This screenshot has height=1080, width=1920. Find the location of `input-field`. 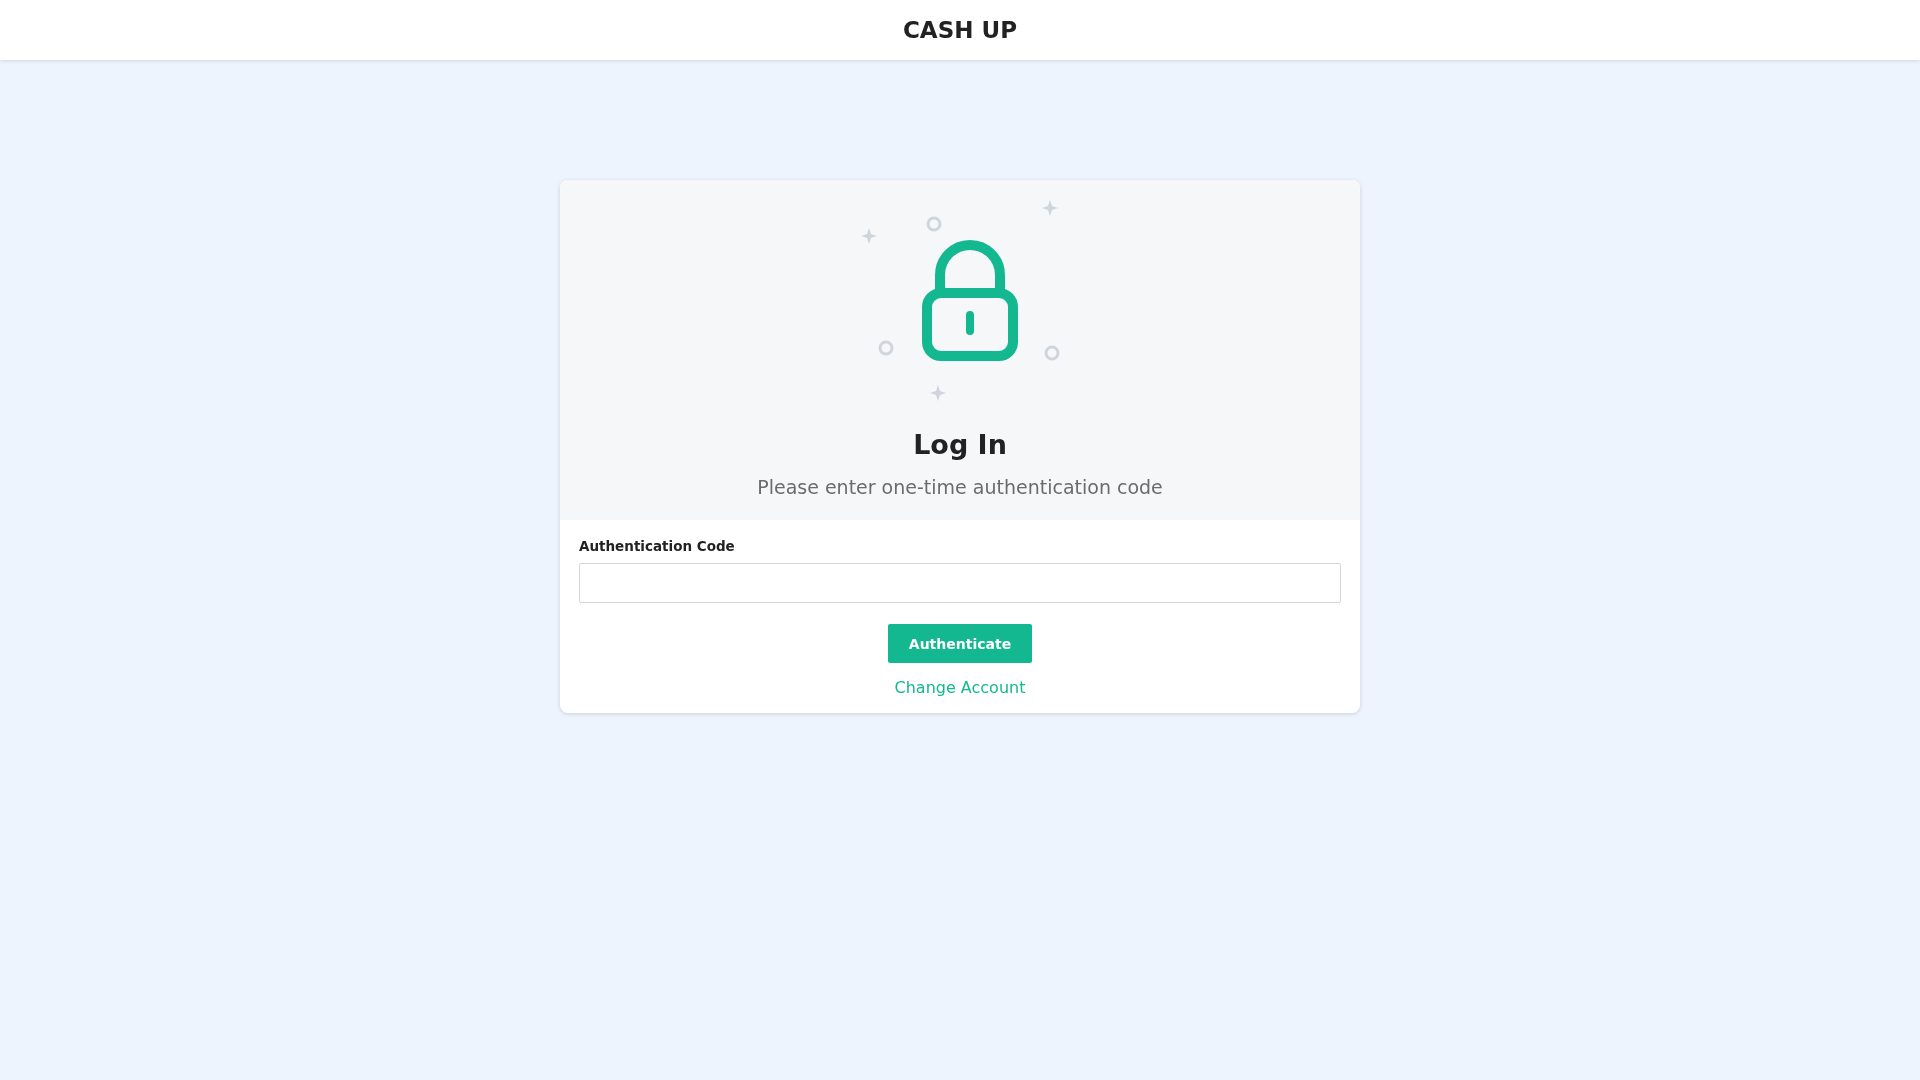

input-field is located at coordinates (960, 583).